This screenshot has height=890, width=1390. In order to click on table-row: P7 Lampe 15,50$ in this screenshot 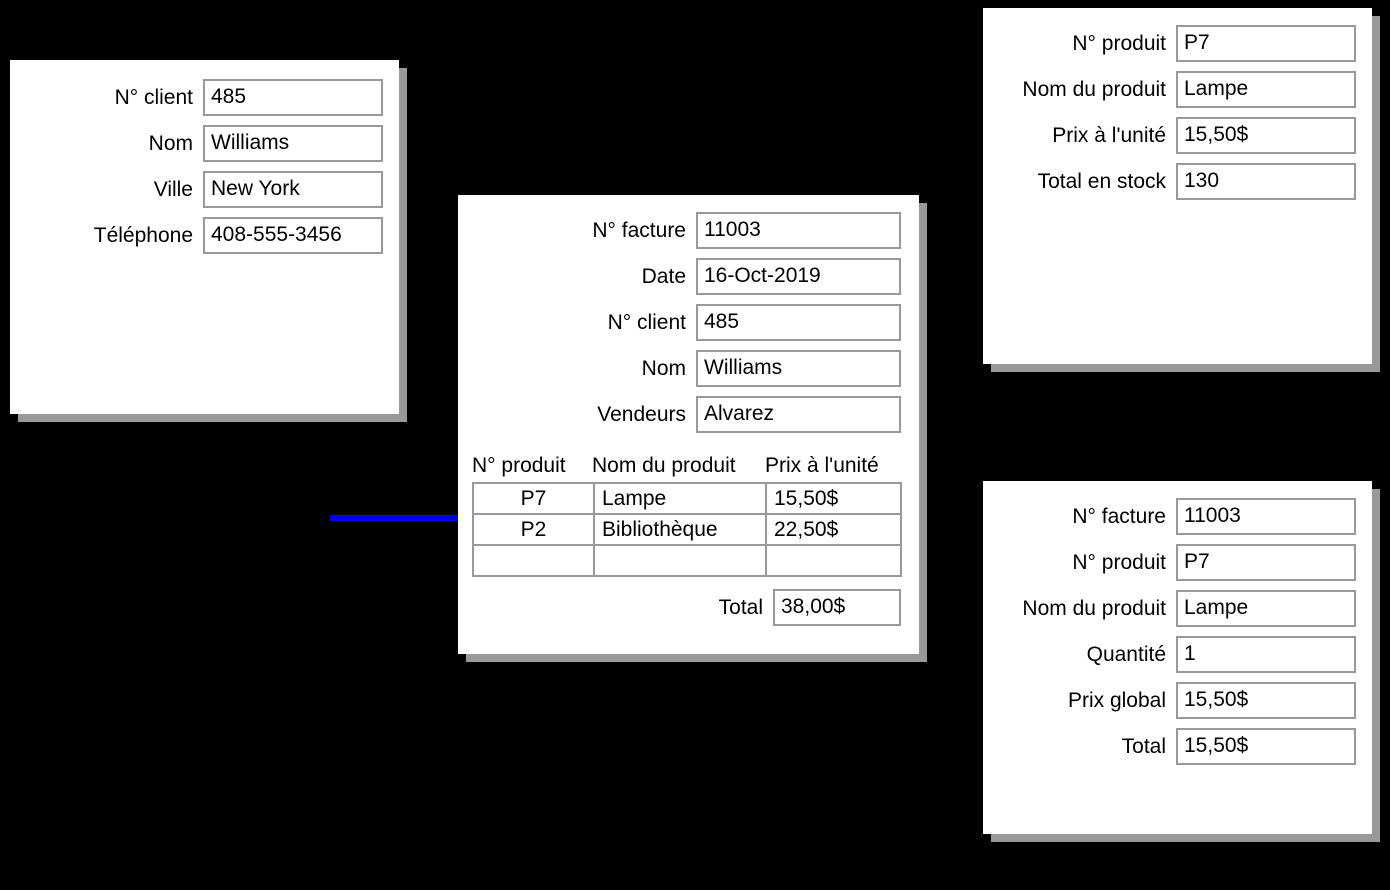, I will do `click(687, 498)`.